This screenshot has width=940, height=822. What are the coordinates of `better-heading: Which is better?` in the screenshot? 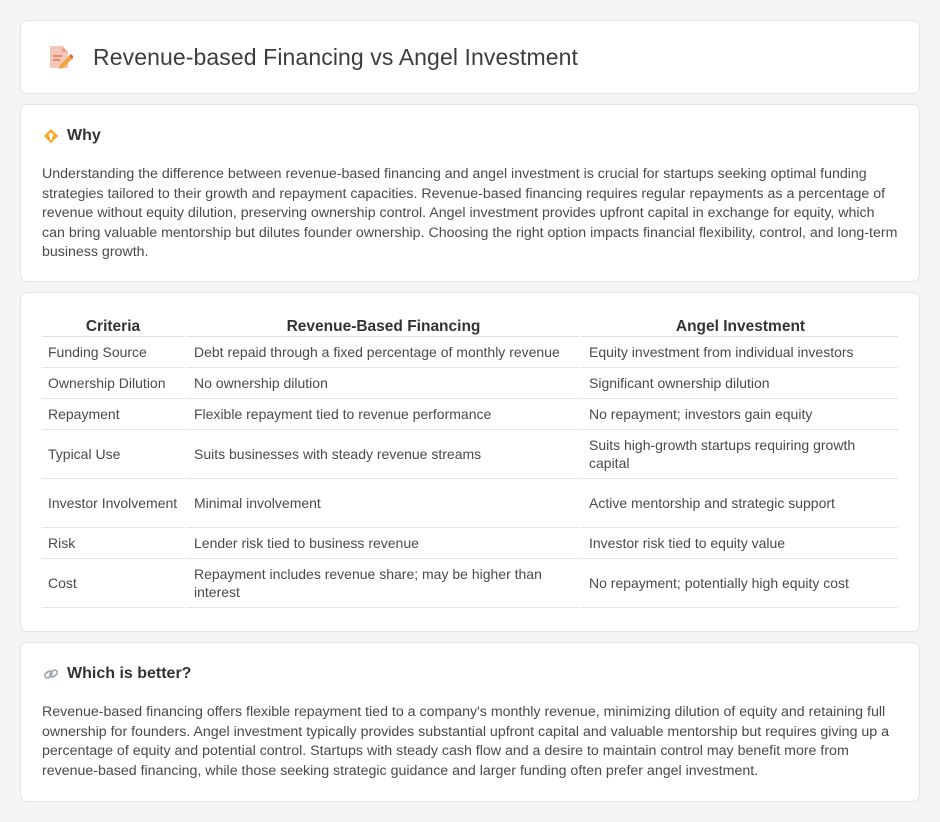 It's located at (129, 673).